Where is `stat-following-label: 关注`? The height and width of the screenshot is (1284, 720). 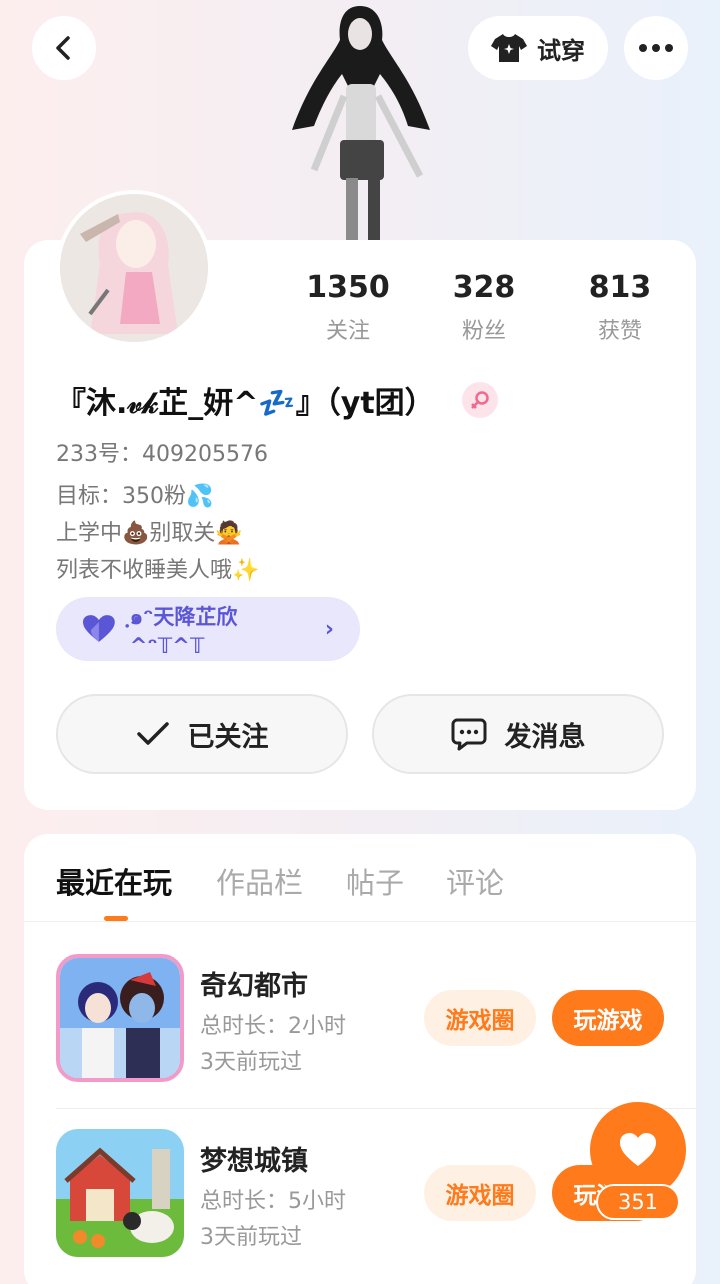 stat-following-label: 关注 is located at coordinates (347, 331).